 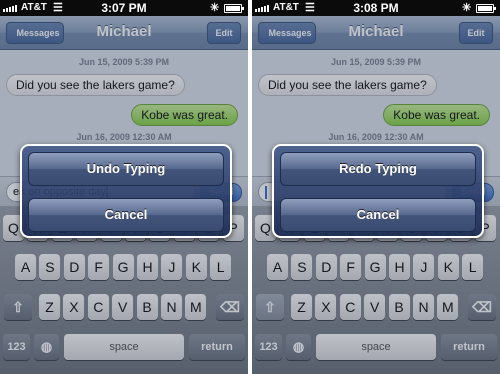 I want to click on typing-action-button: Undo Typing, so click(x=126, y=169).